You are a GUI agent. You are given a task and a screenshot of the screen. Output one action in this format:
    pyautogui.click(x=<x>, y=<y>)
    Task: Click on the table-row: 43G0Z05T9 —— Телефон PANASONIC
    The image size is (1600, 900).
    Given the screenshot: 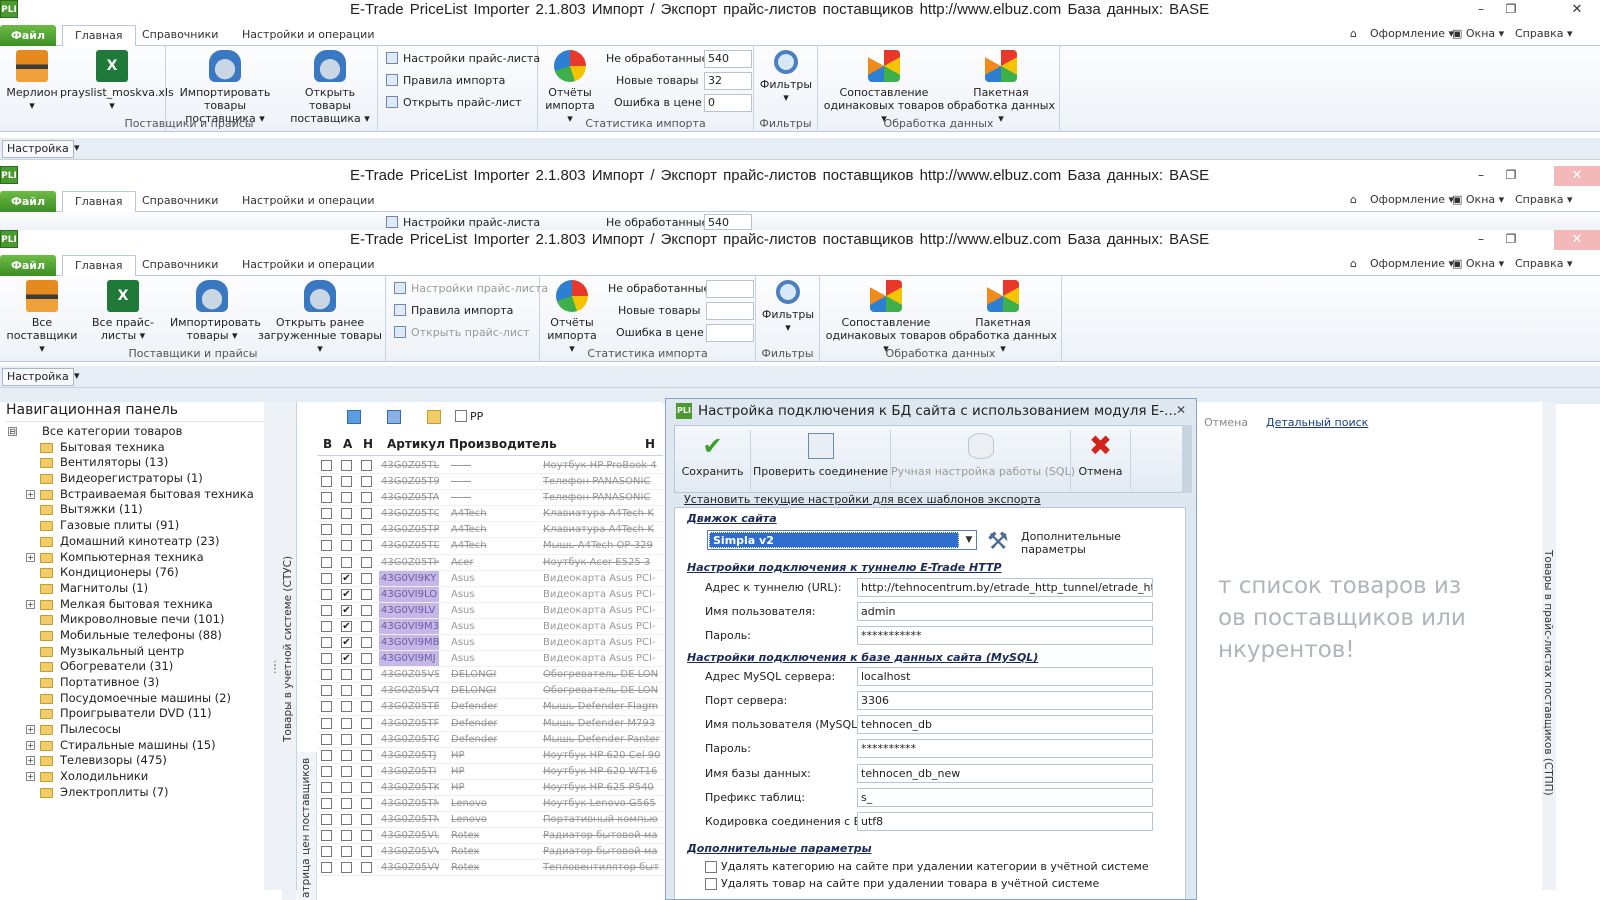 What is the action you would take?
    pyautogui.click(x=490, y=482)
    